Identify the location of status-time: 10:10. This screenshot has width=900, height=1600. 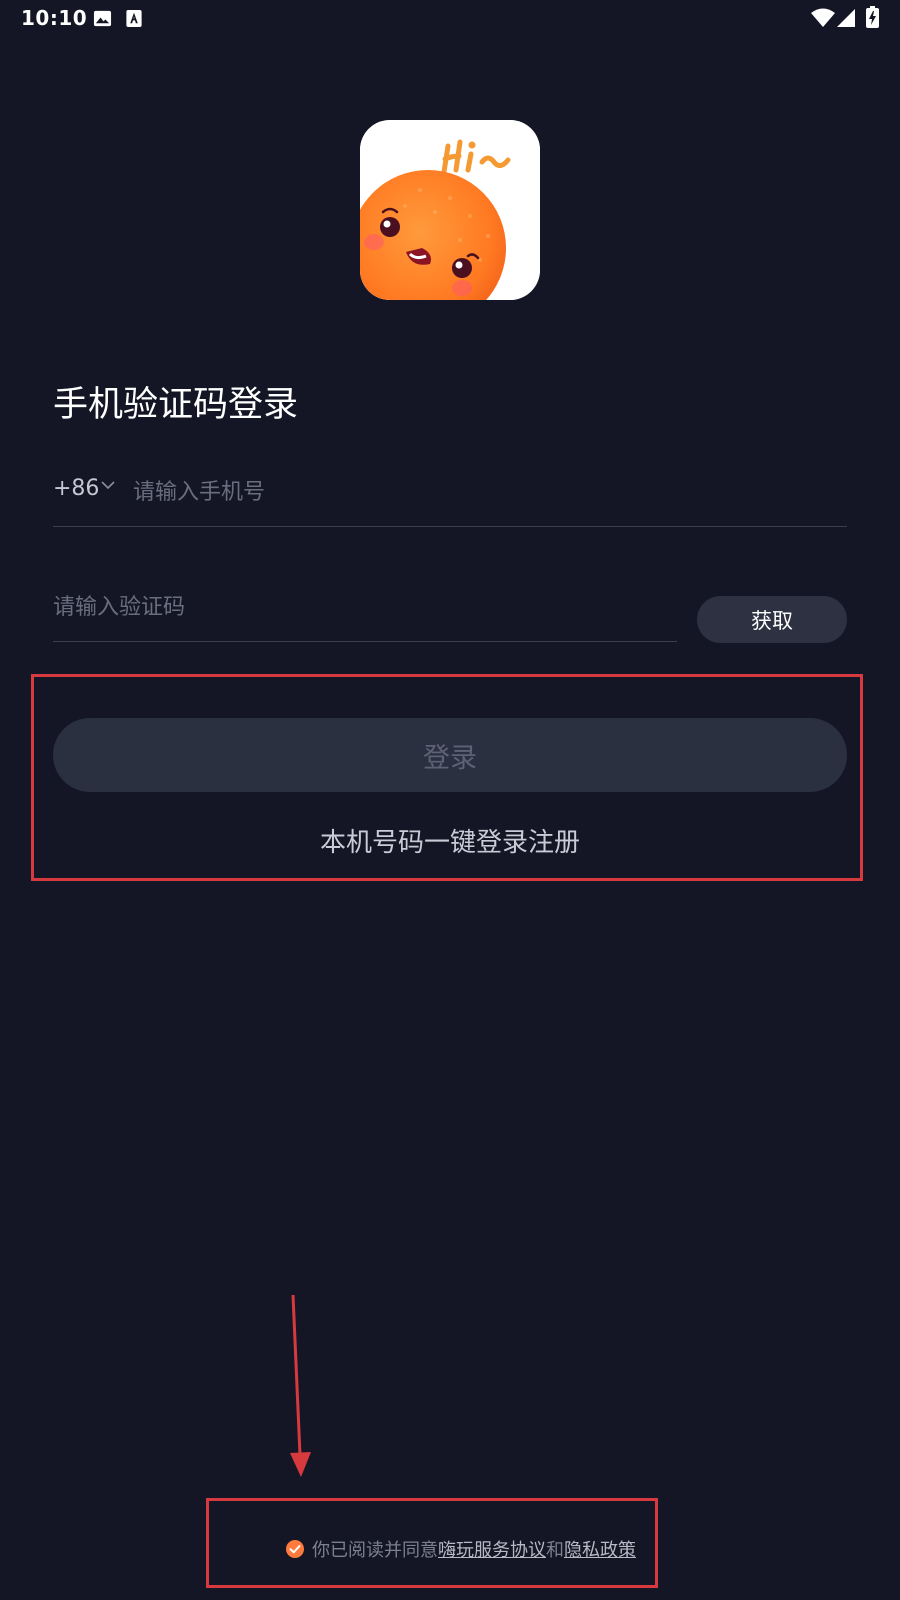
(54, 18).